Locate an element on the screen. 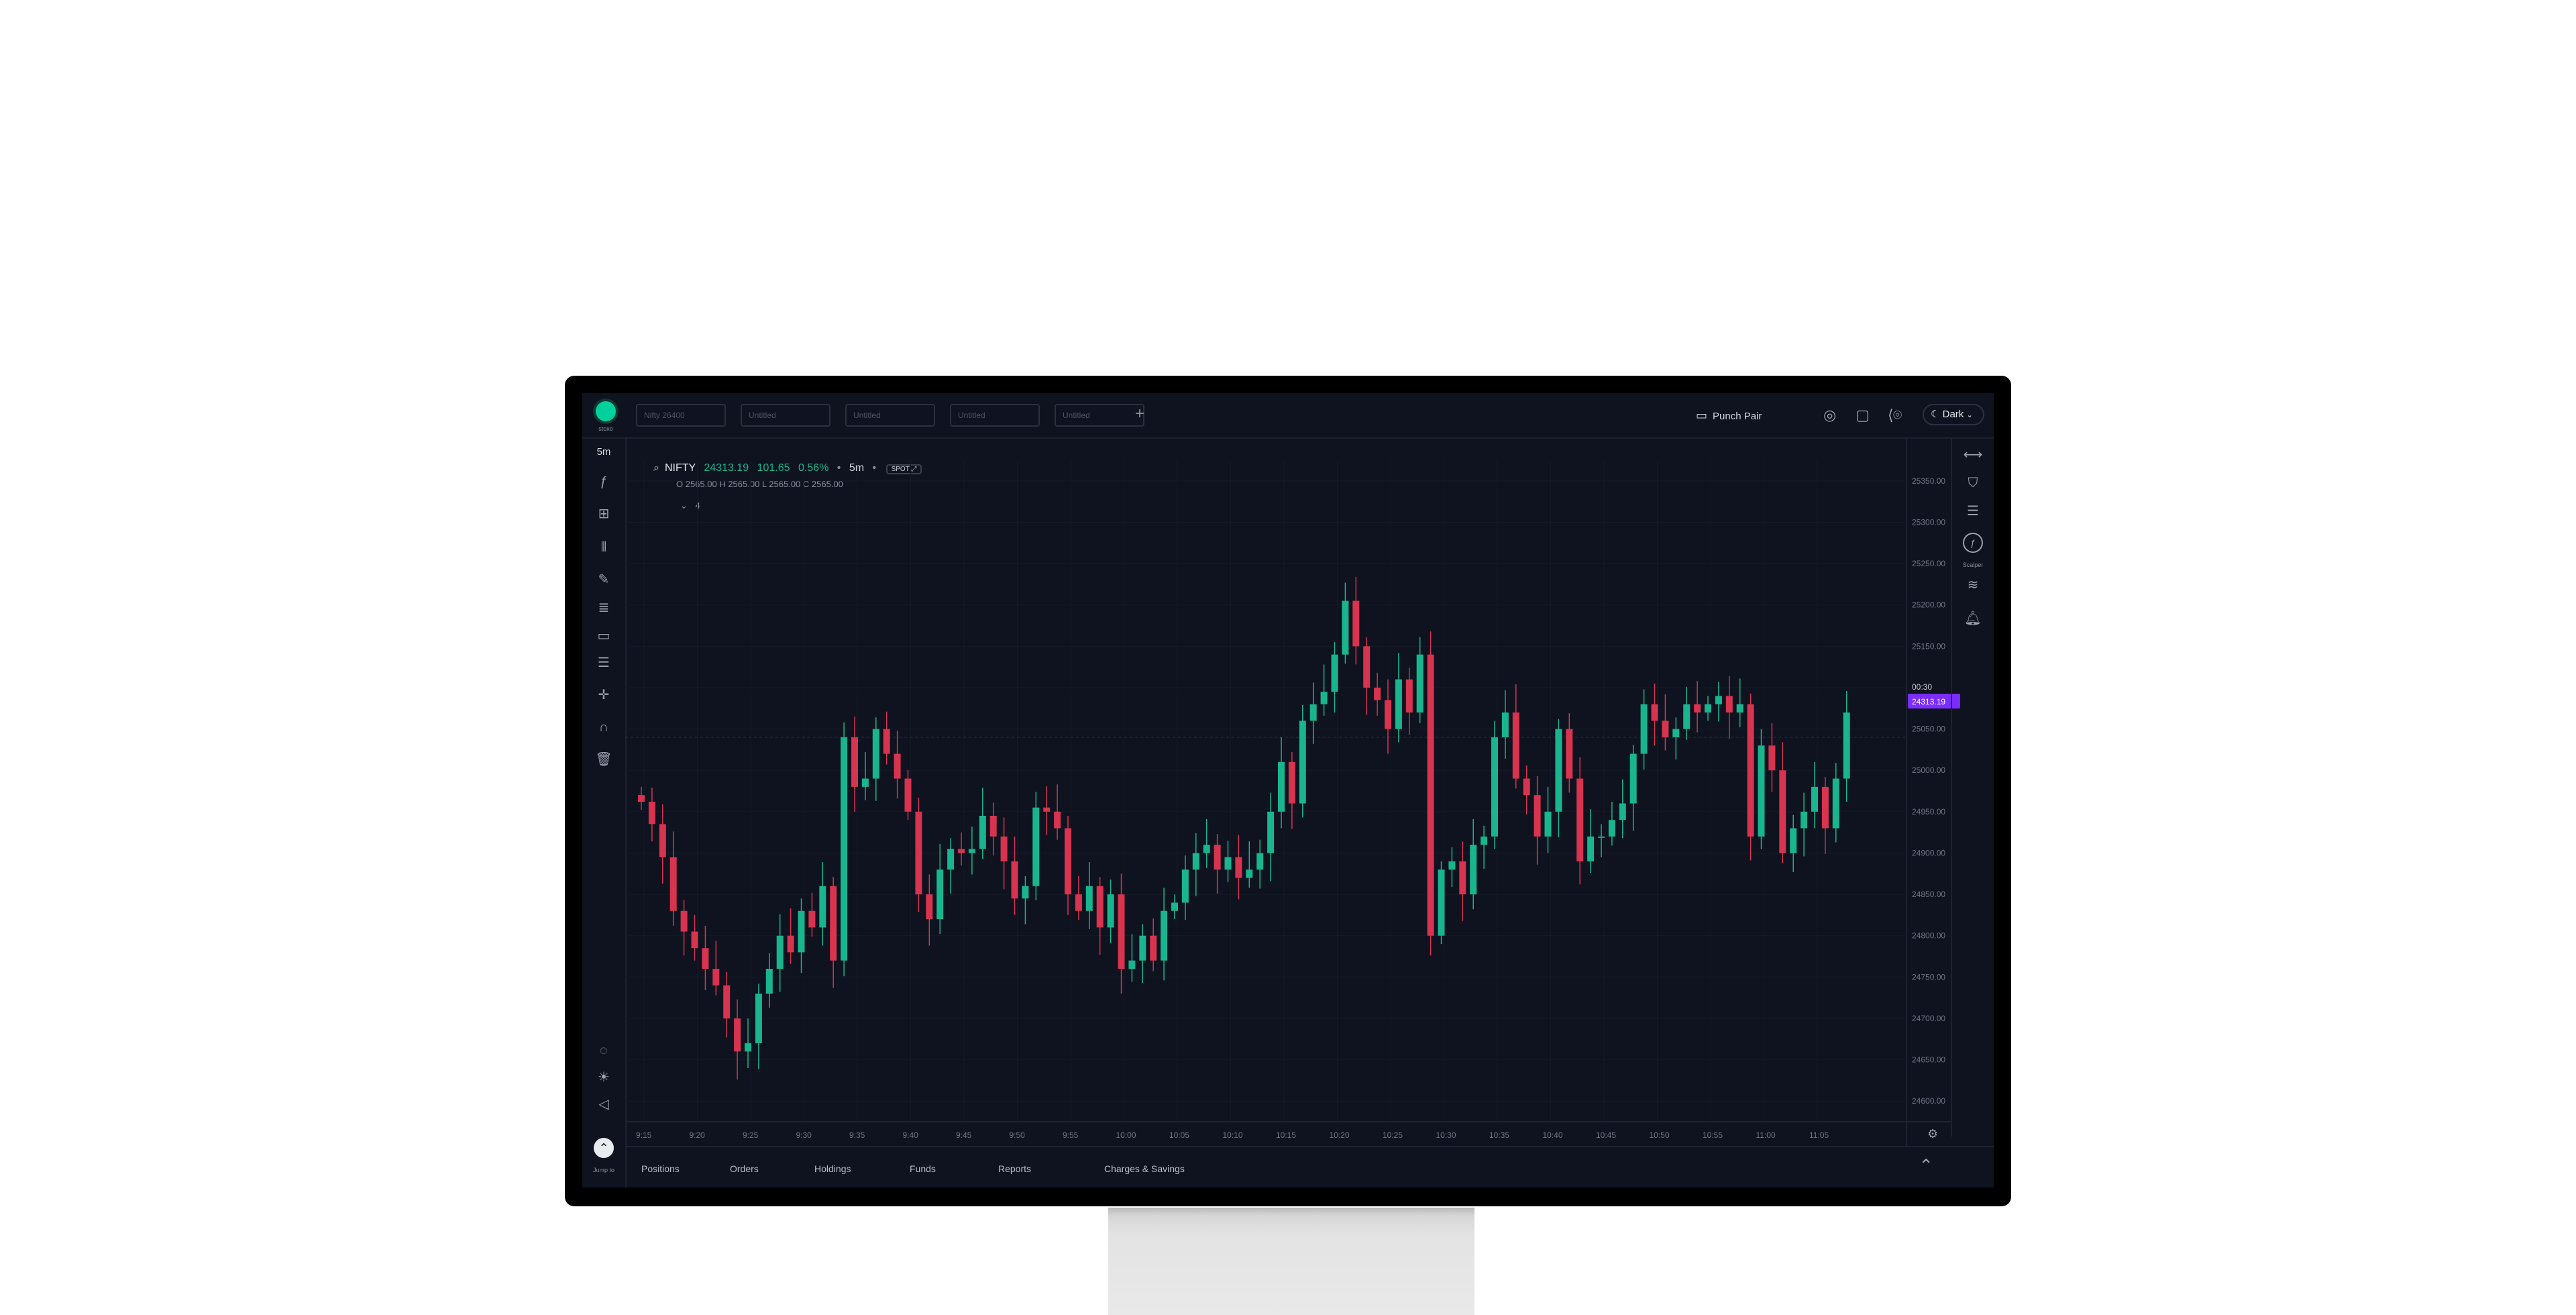  time-tick-label: 9:25 is located at coordinates (751, 1135).